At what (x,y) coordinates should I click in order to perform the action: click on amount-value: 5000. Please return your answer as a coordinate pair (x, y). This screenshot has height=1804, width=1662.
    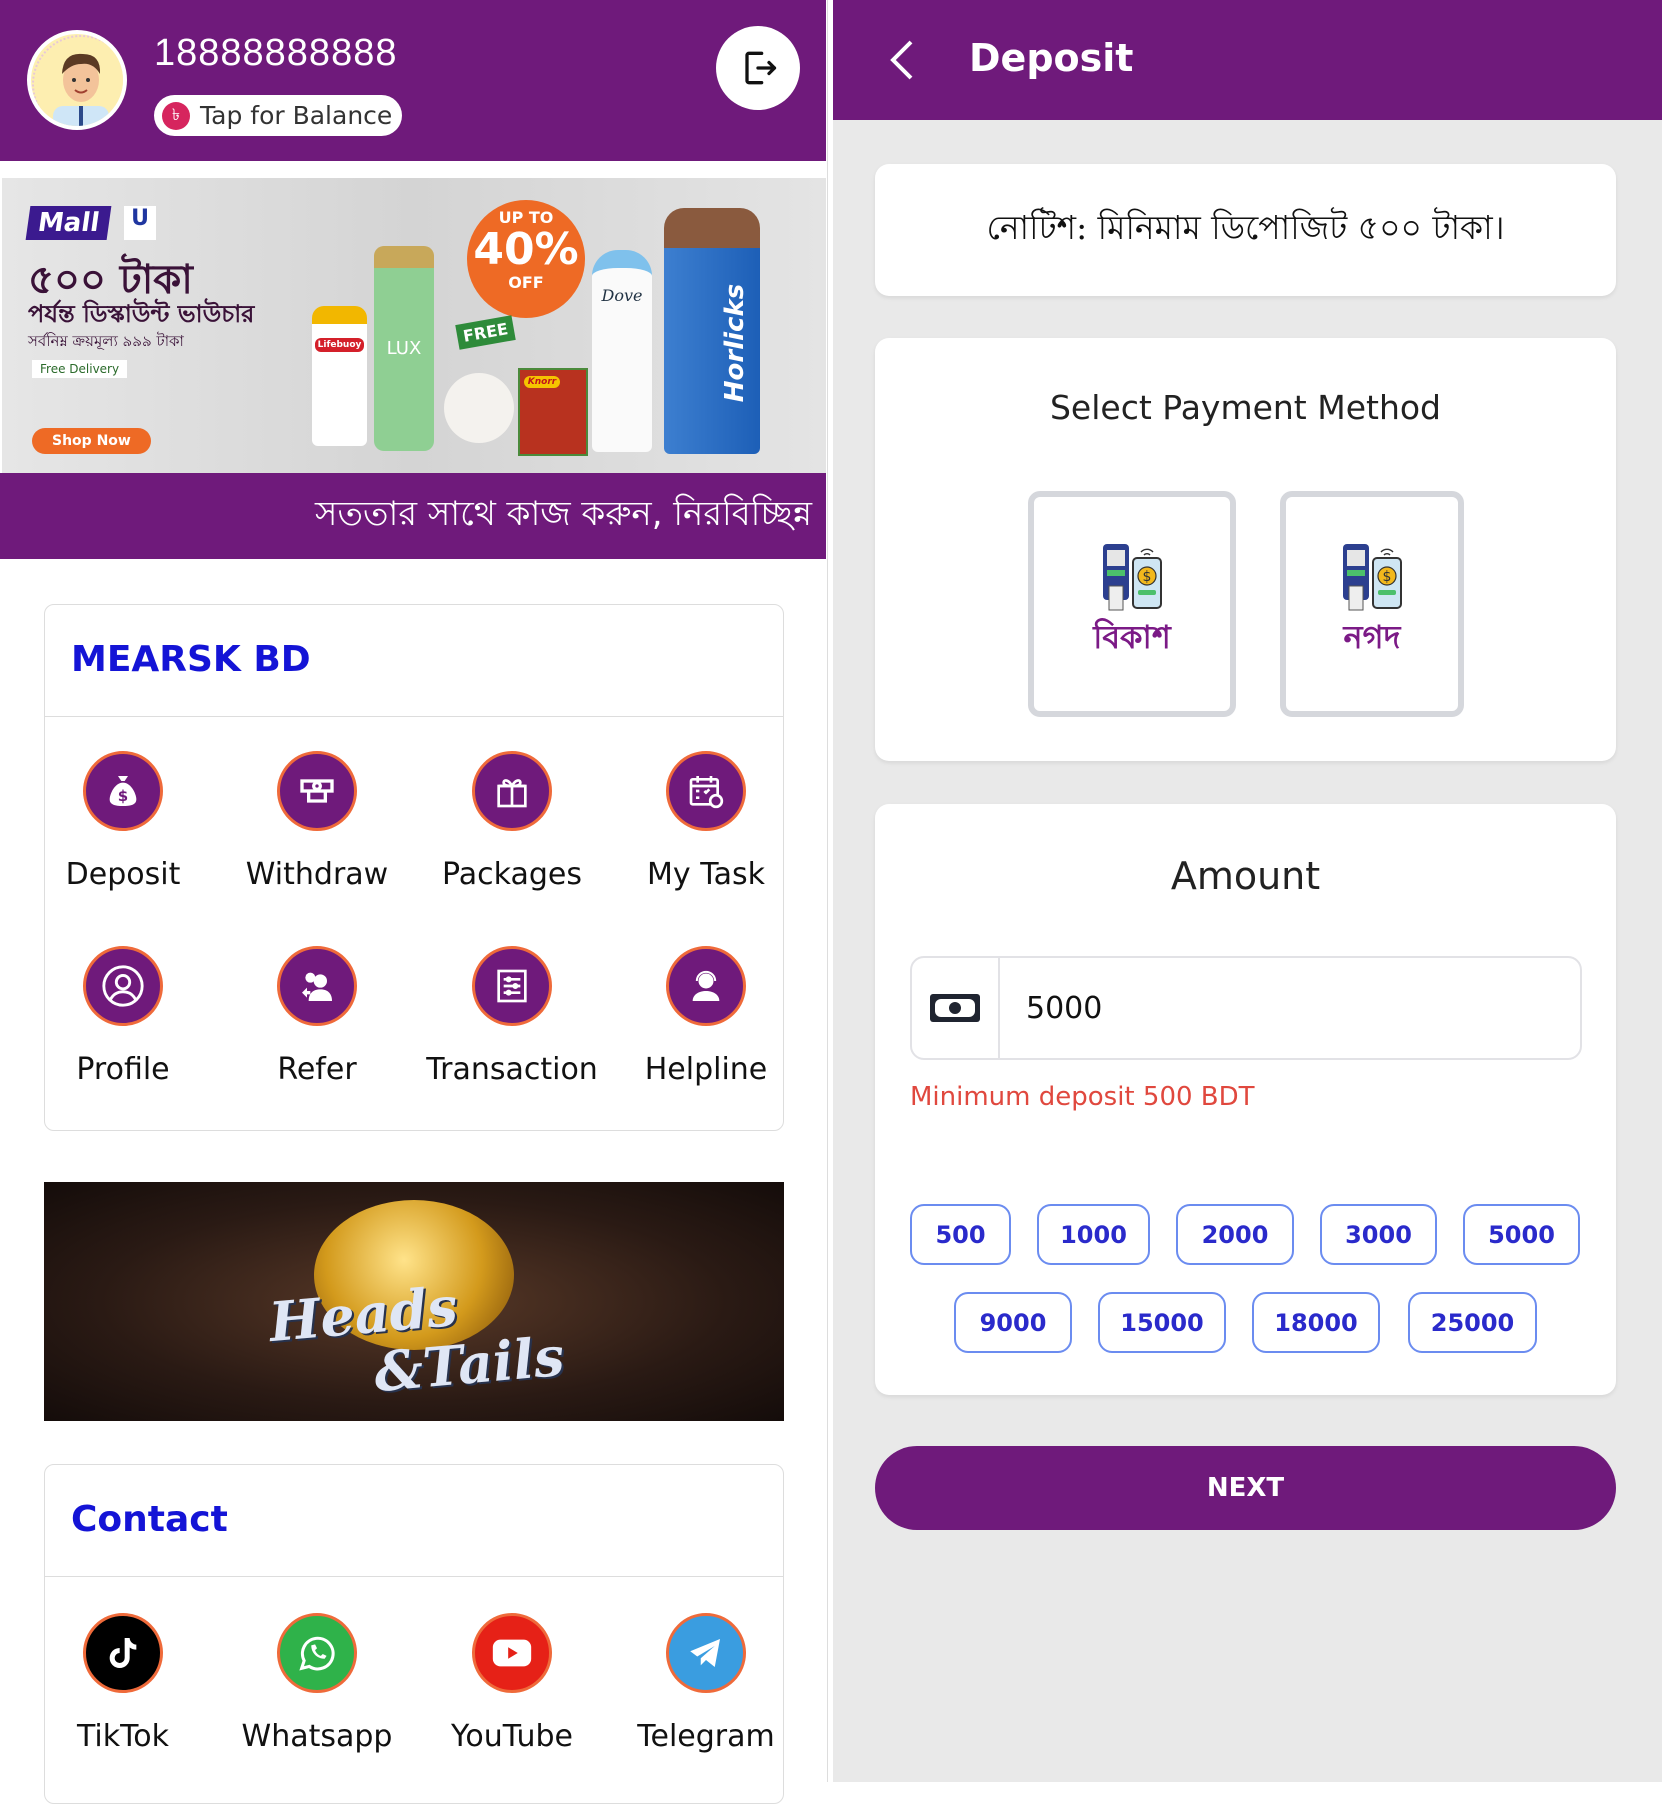
    Looking at the image, I should click on (1064, 1008).